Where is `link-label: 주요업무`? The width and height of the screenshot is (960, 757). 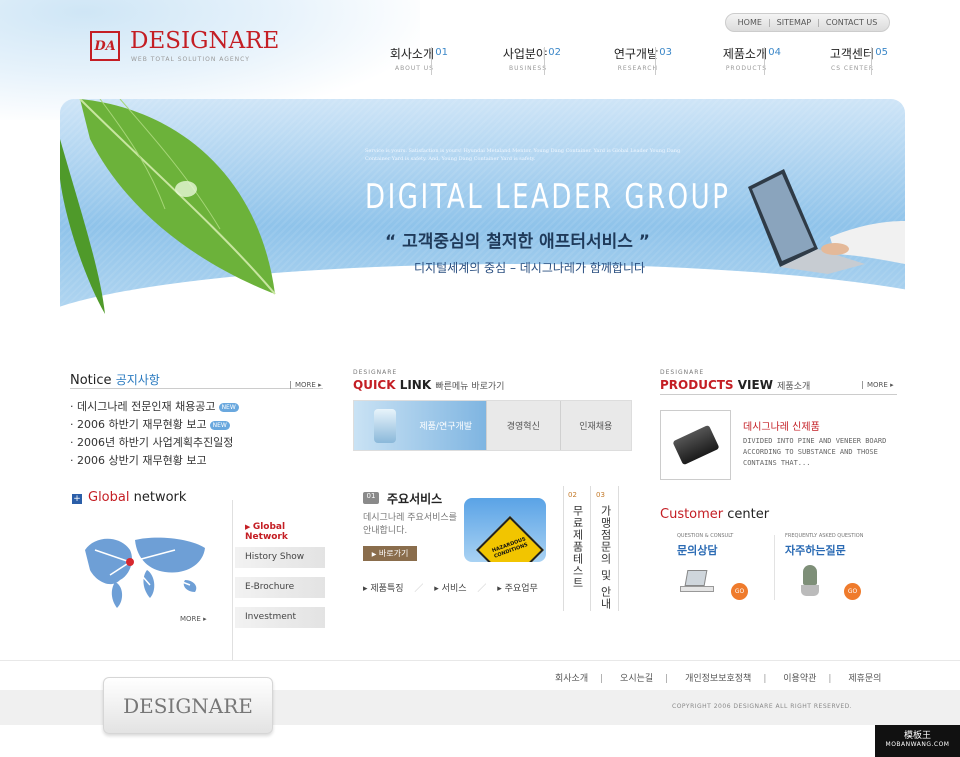
link-label: 주요업무 is located at coordinates (521, 589).